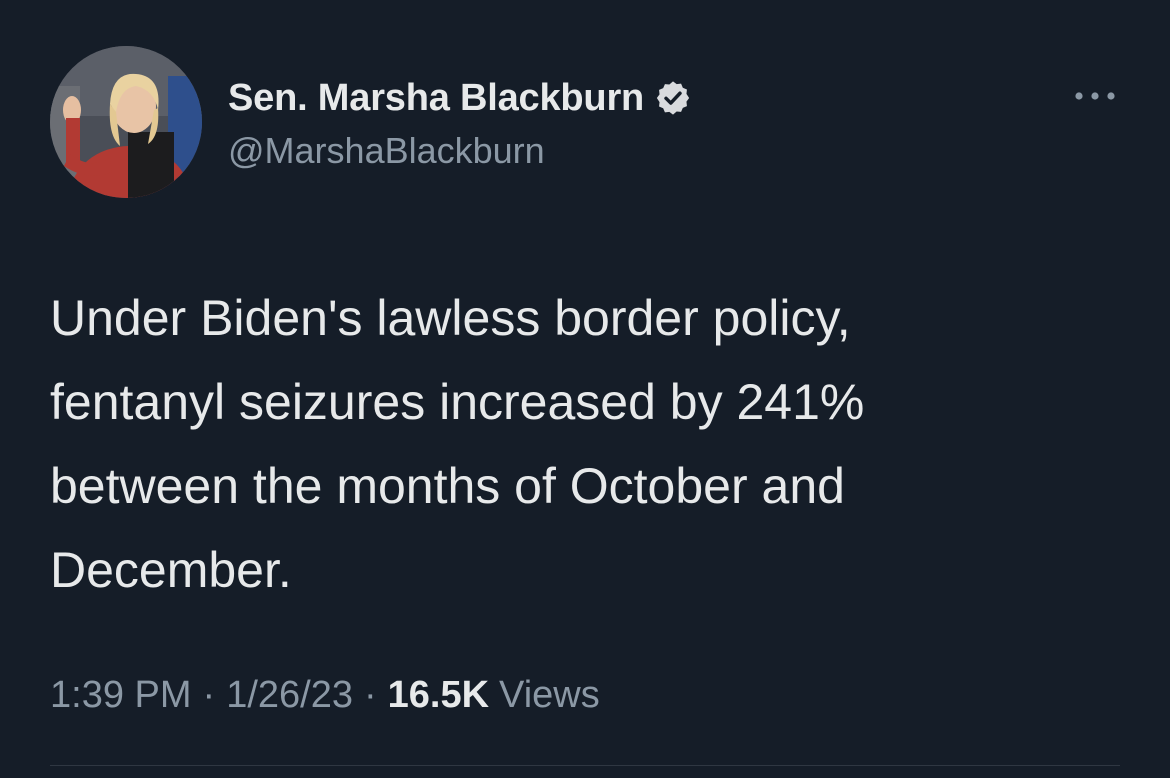  What do you see at coordinates (436, 98) in the screenshot?
I see `author-display-name: Sen. Marsha Blackburn` at bounding box center [436, 98].